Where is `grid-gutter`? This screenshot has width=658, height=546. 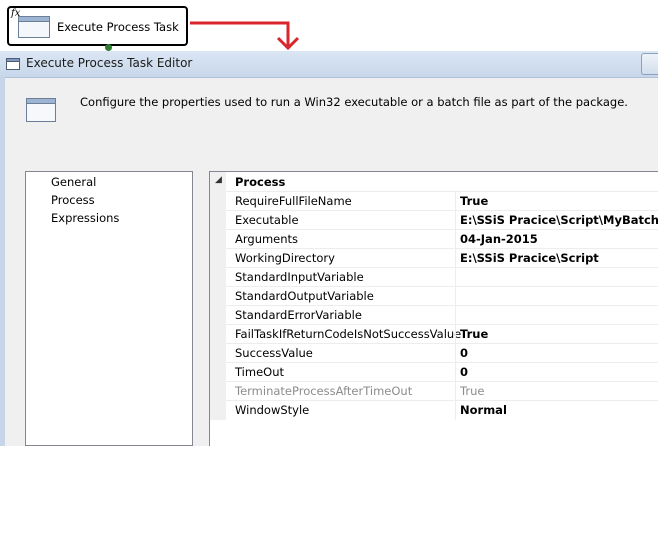 grid-gutter is located at coordinates (218, 296).